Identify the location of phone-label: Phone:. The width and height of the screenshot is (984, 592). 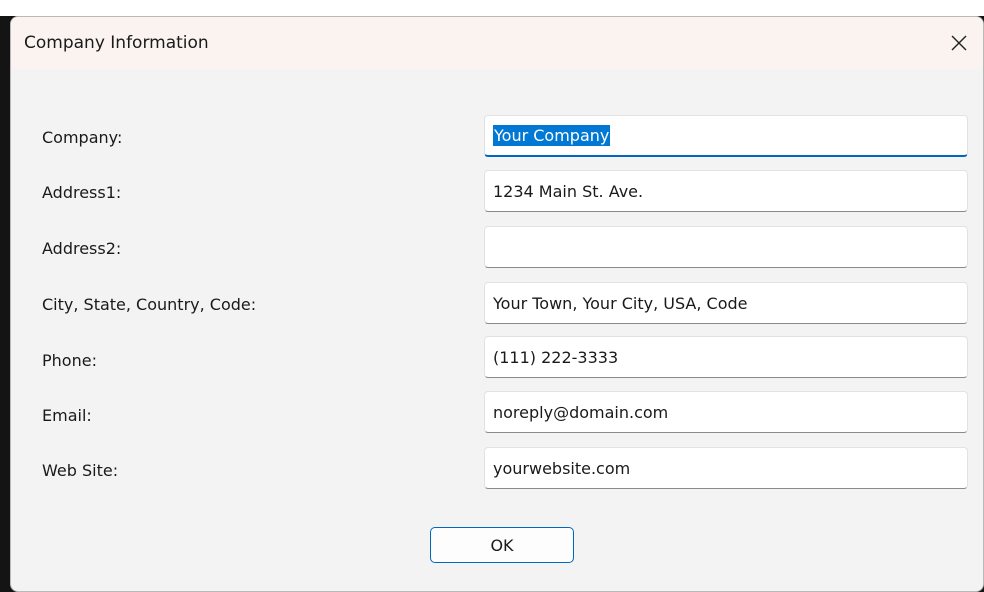
(69, 360).